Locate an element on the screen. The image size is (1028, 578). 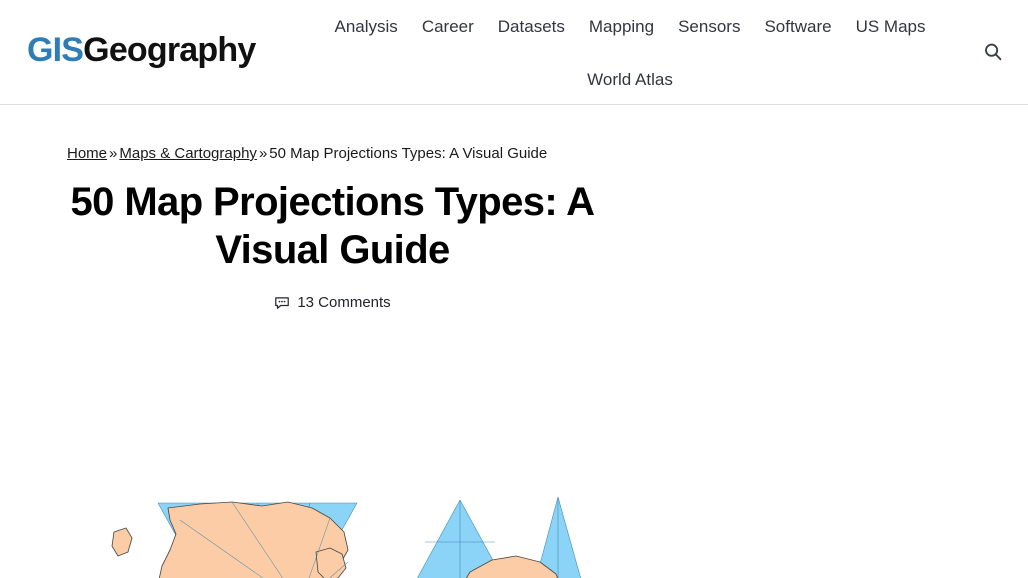
comments-meta: 13 Comments is located at coordinates (332, 303).